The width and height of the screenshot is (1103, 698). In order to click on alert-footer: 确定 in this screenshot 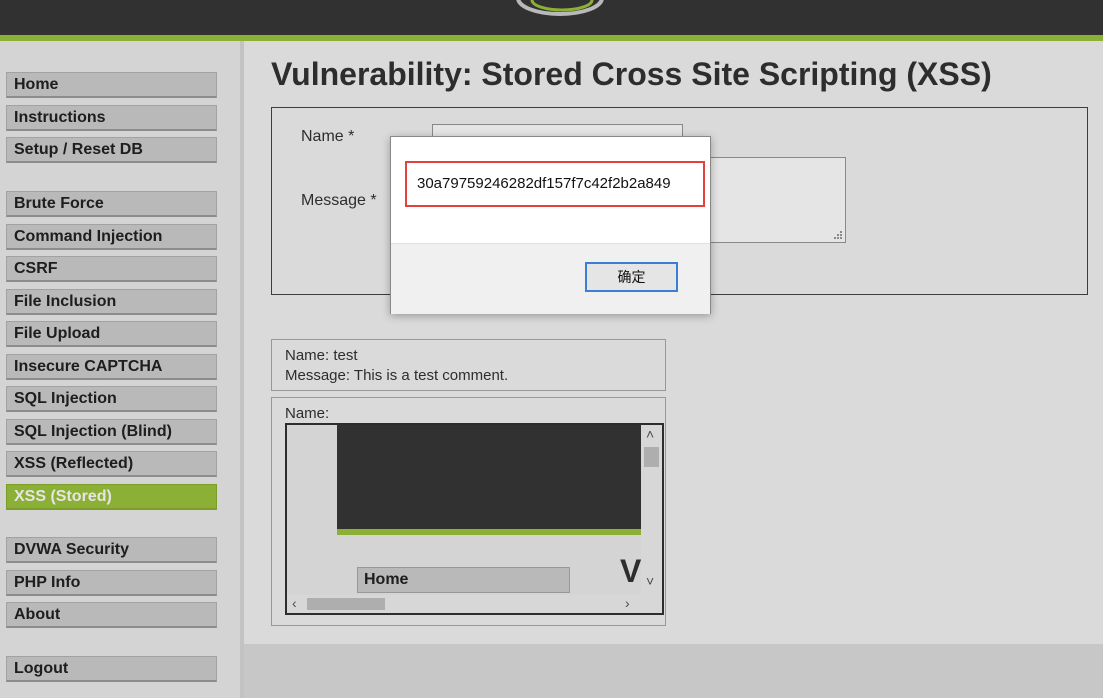, I will do `click(550, 278)`.